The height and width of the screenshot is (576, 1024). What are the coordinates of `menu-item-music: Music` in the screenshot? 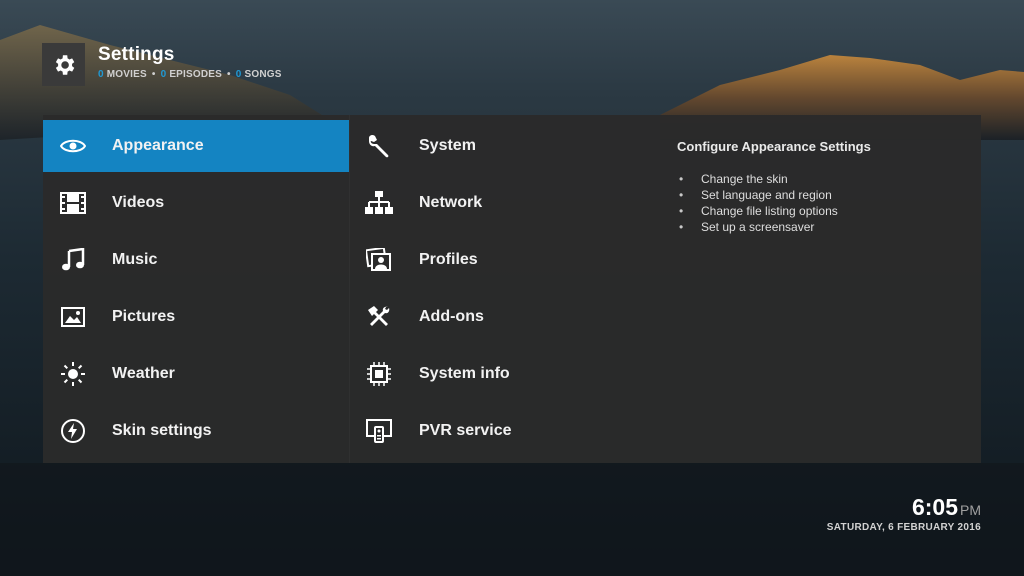 It's located at (196, 260).